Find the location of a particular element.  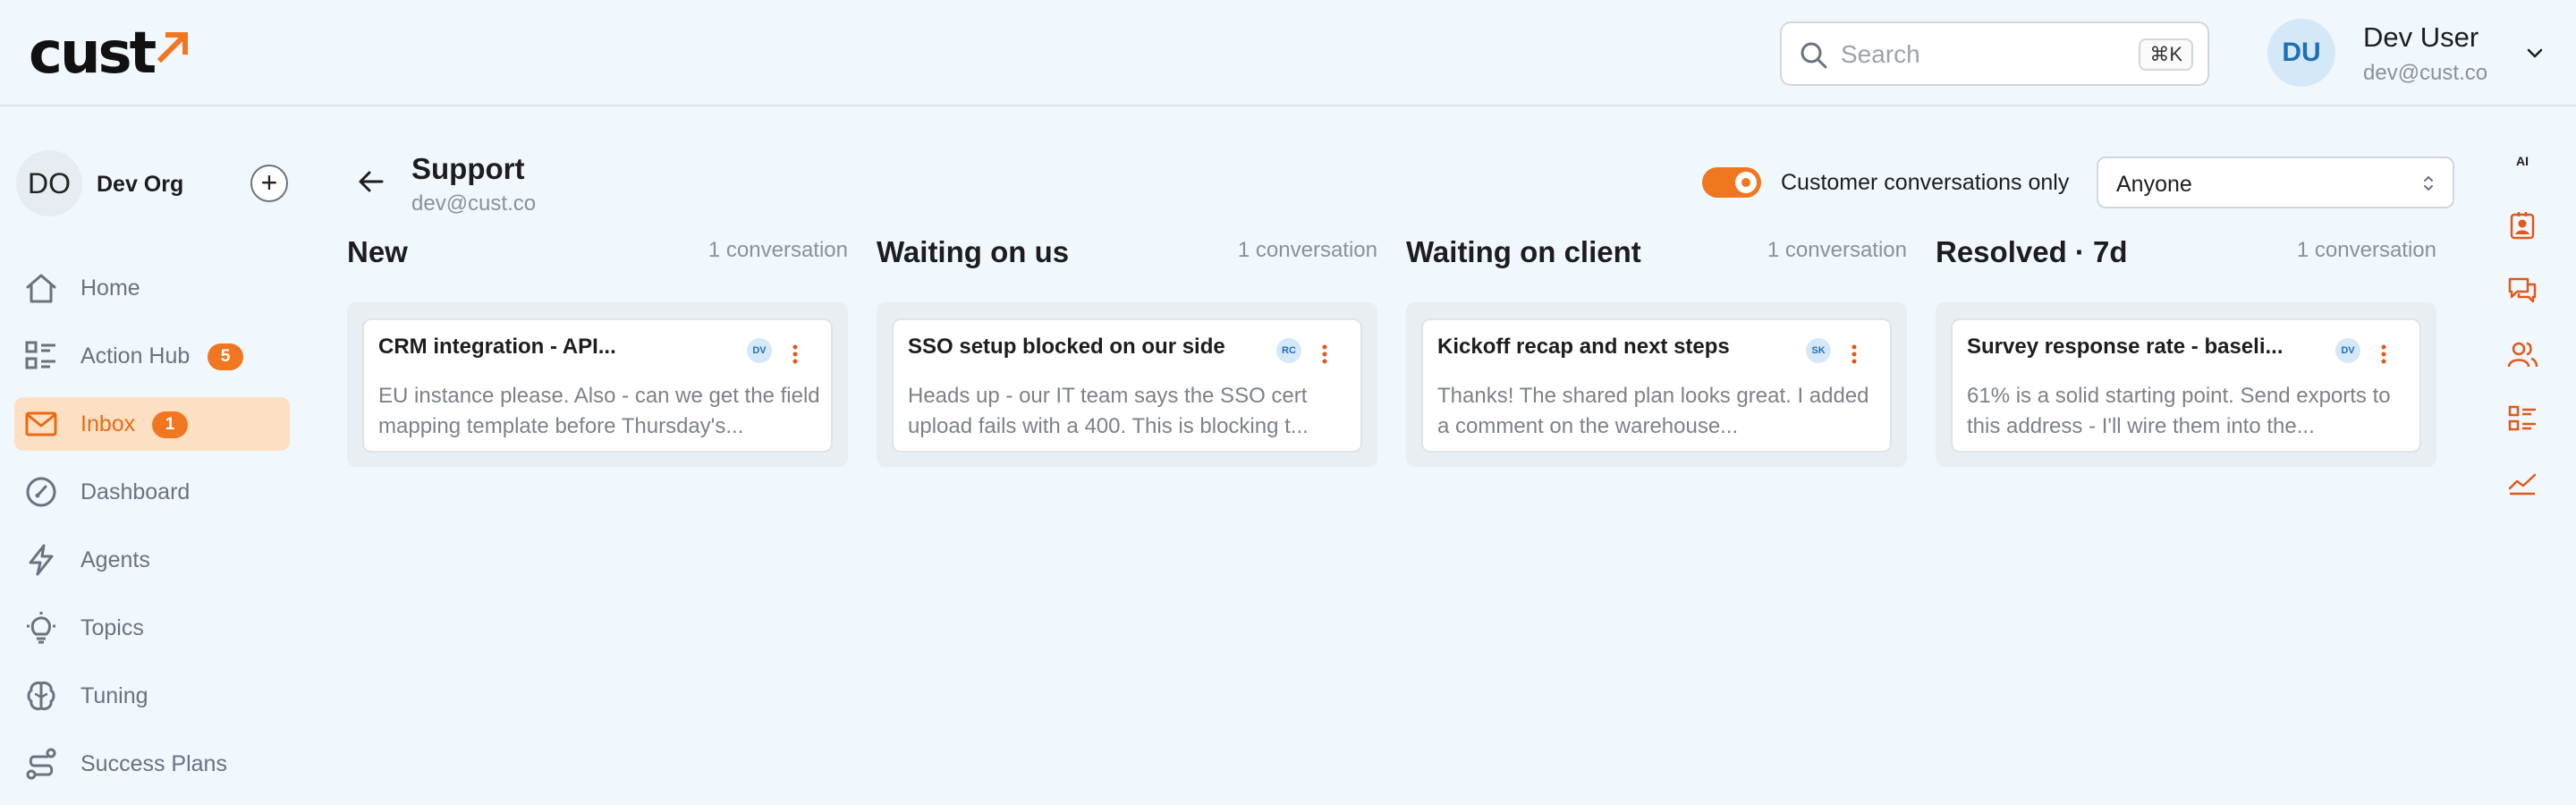

sidebar-item-label: Dashboard is located at coordinates (135, 491).